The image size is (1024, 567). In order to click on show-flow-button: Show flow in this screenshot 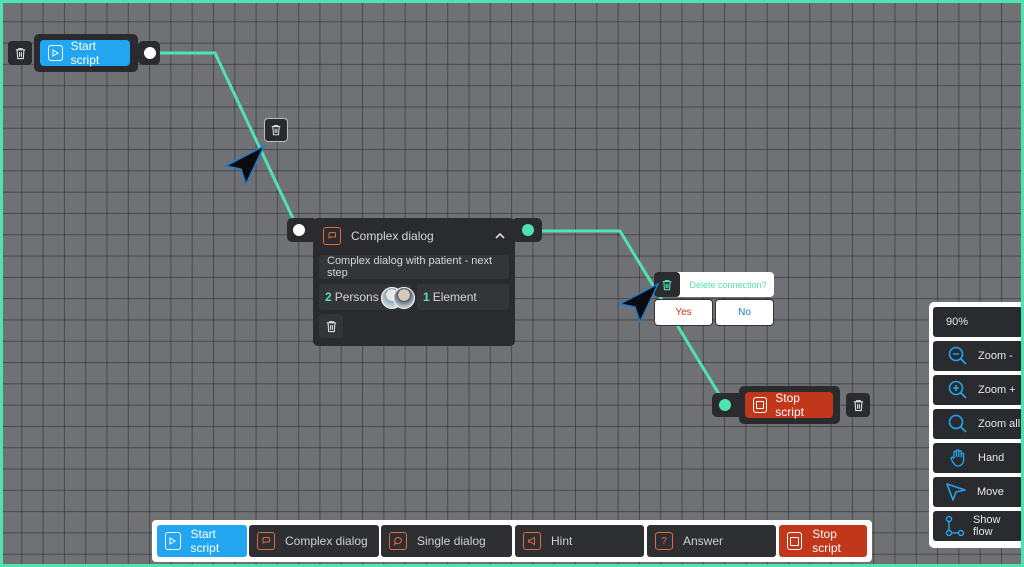, I will do `click(978, 526)`.